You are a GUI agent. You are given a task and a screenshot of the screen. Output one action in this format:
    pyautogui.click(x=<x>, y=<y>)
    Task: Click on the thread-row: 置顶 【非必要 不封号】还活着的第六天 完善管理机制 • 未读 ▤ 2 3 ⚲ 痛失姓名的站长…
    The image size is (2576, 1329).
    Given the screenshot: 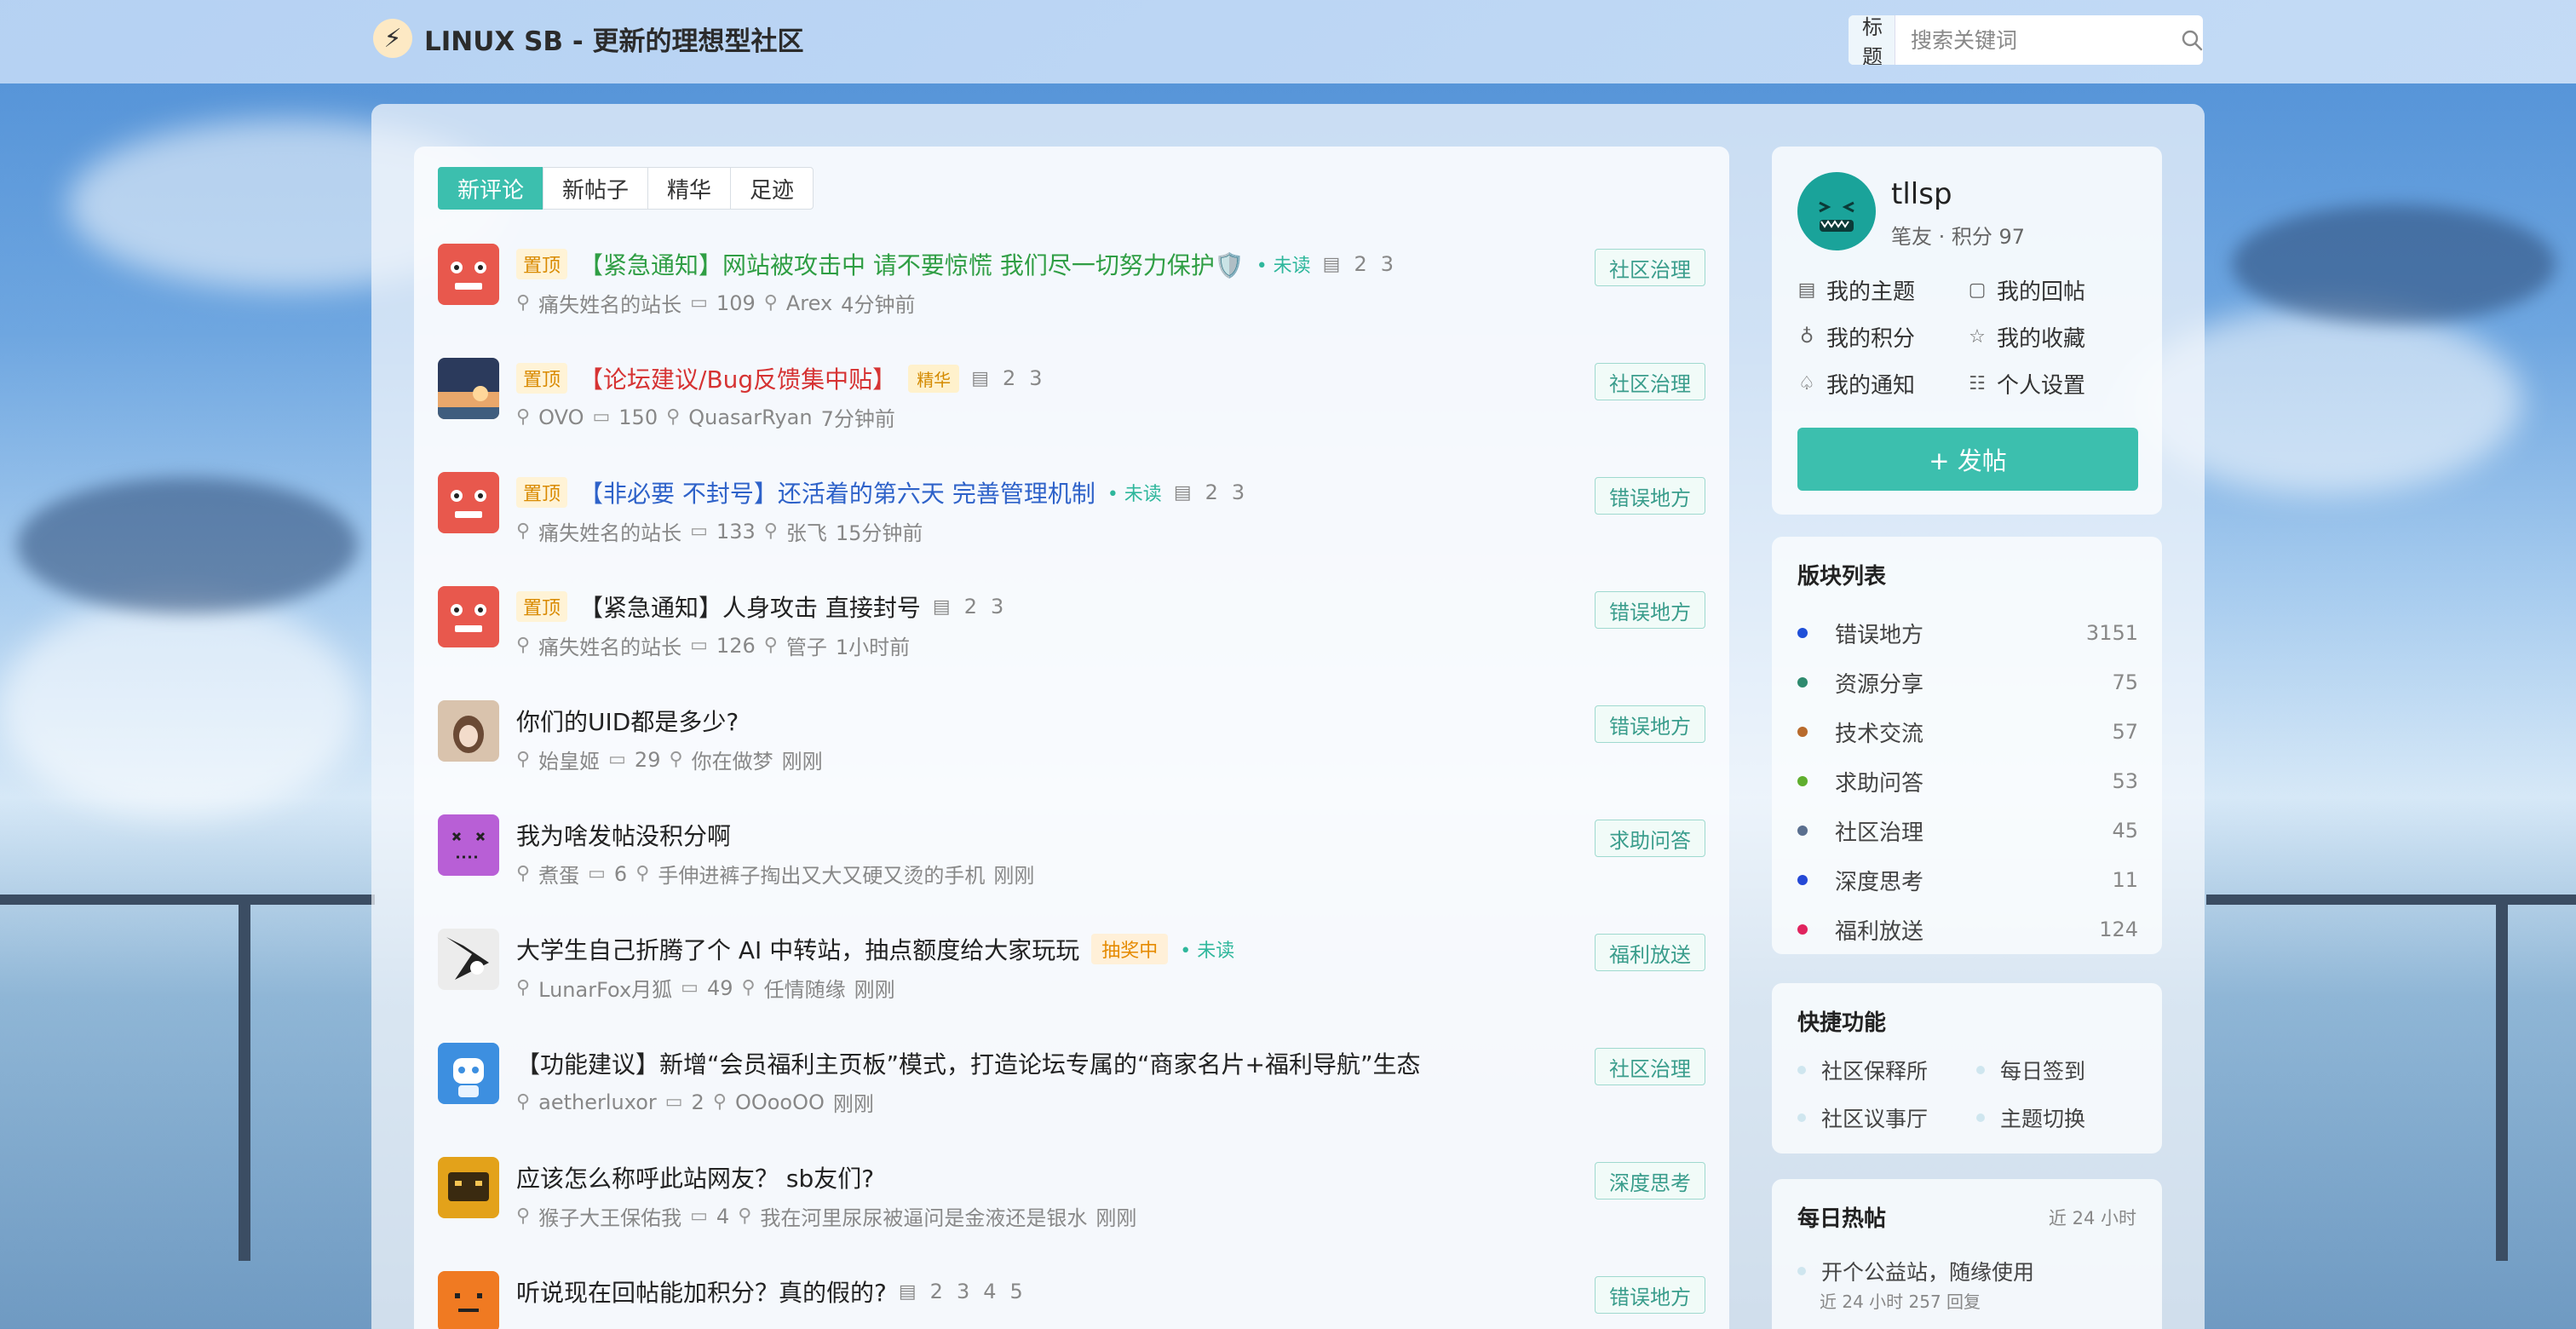 What is the action you would take?
    pyautogui.click(x=1072, y=517)
    